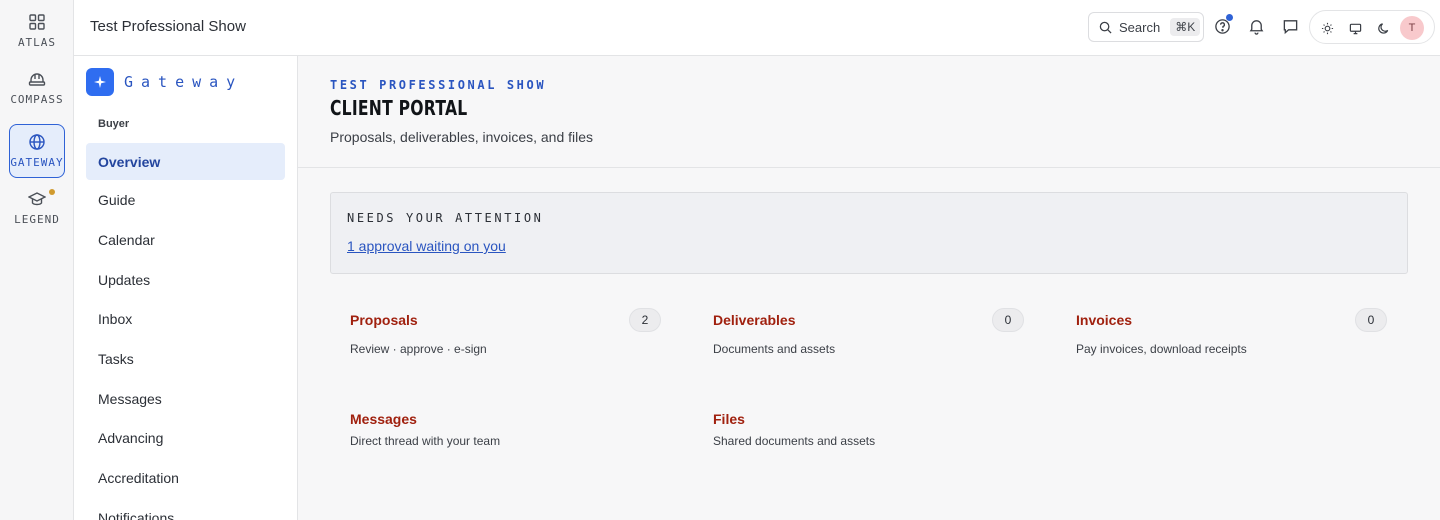  Describe the element at coordinates (185, 239) in the screenshot. I see `sidebar-item-calendar: Calendar` at that location.